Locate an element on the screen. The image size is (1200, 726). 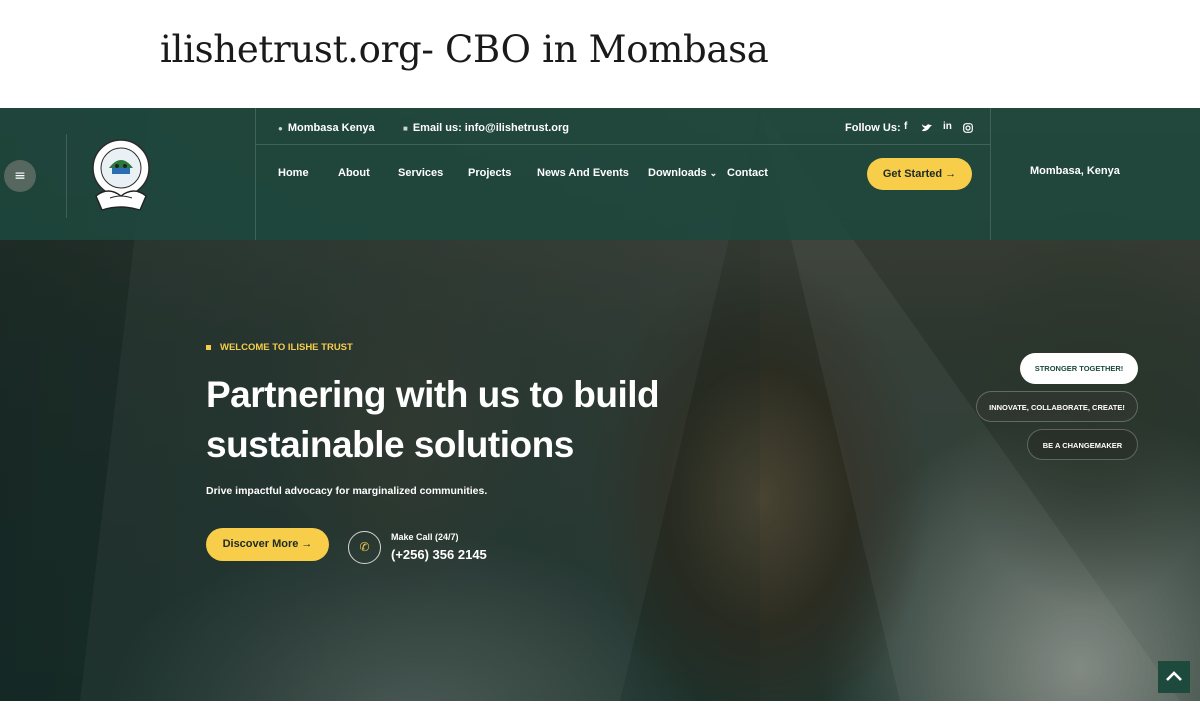
email-info: ■ Email us: info@ilishetrust.org is located at coordinates (486, 128).